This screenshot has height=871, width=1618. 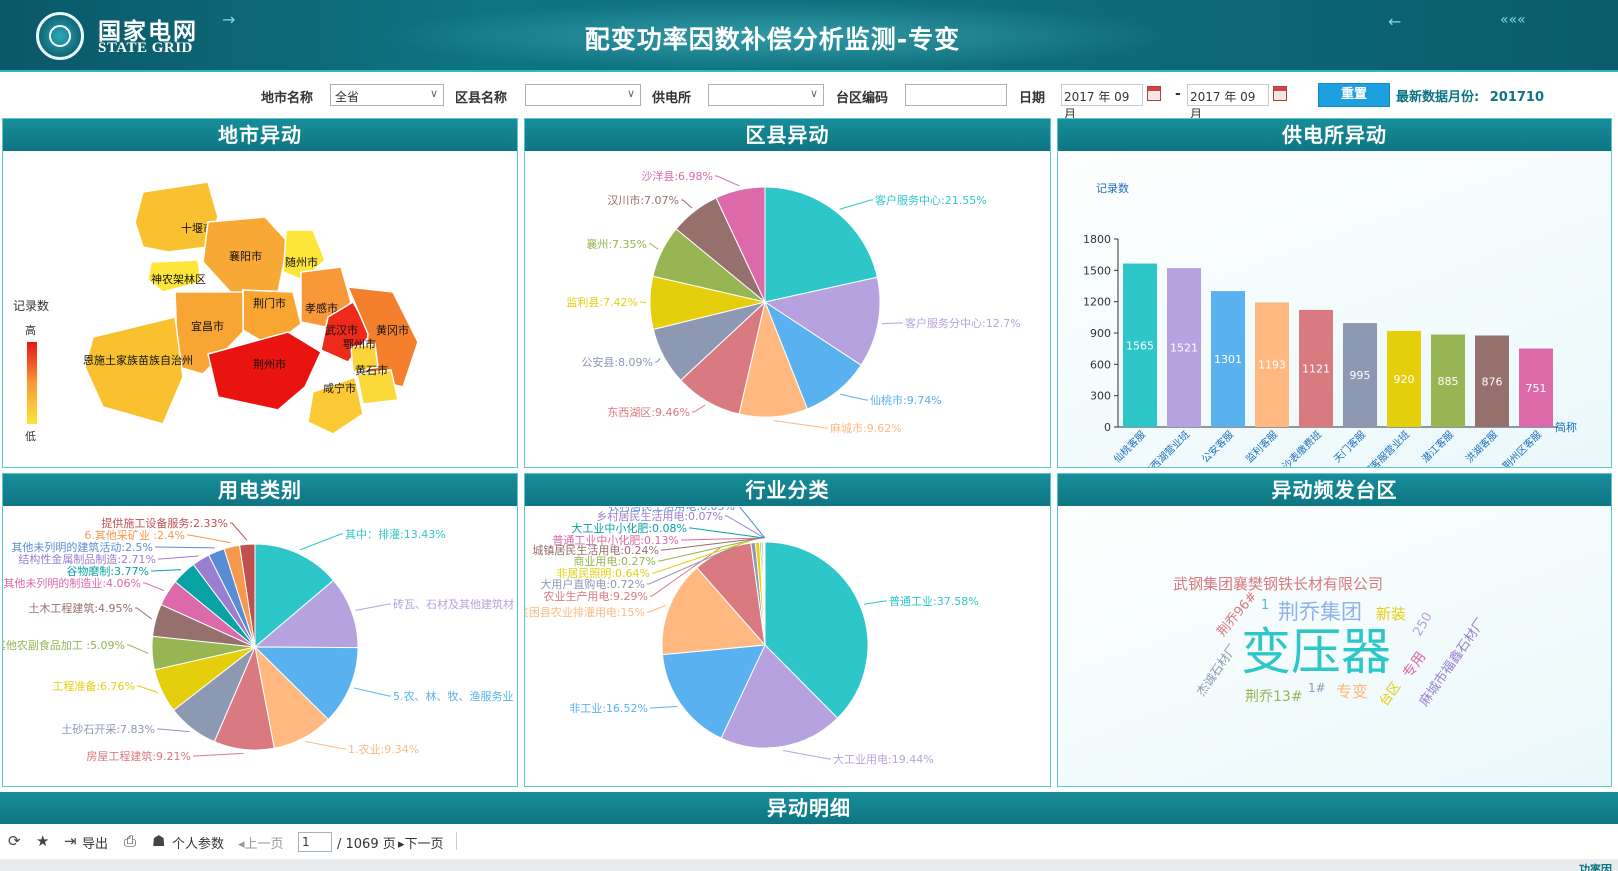 I want to click on export-button: 导出, so click(x=95, y=842).